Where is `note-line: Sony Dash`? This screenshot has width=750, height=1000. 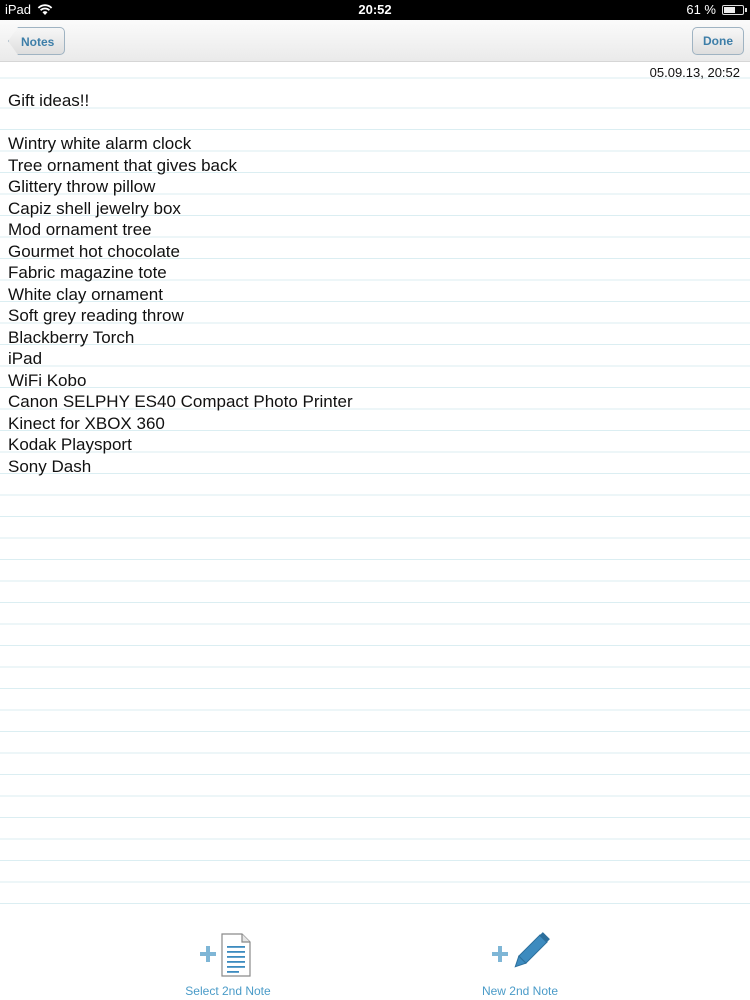 note-line: Sony Dash is located at coordinates (50, 466).